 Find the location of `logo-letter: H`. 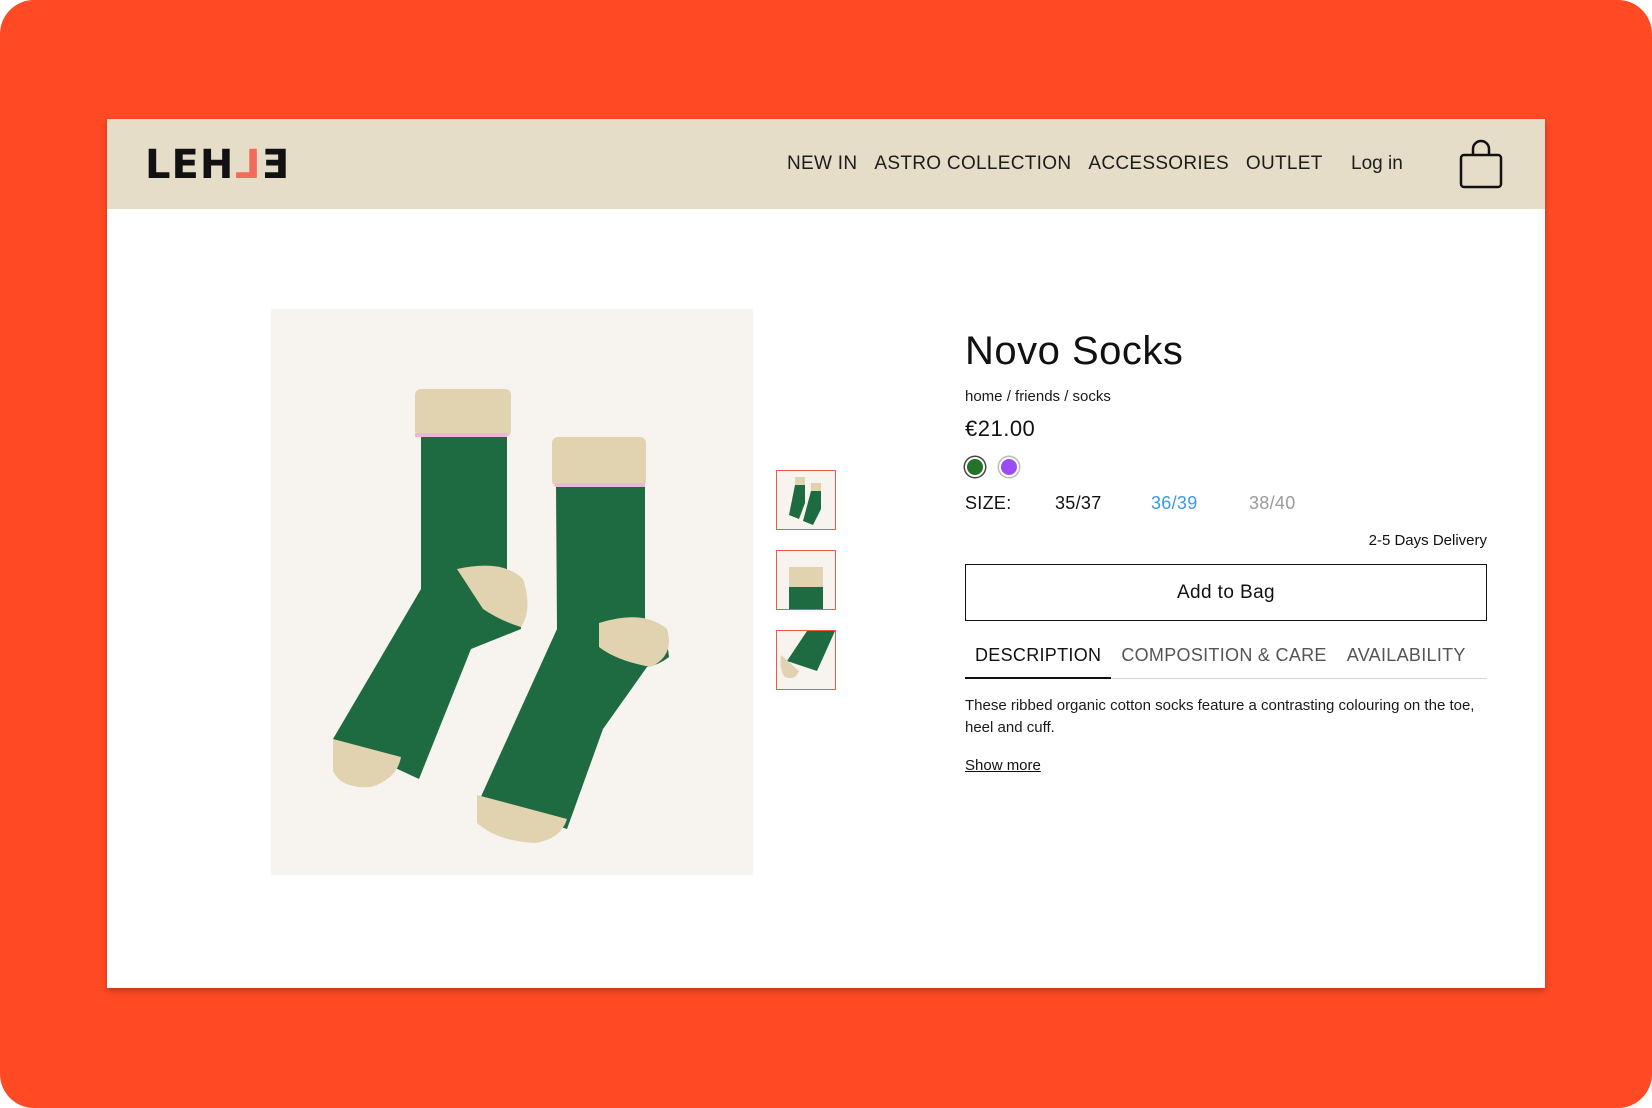

logo-letter: H is located at coordinates (217, 165).